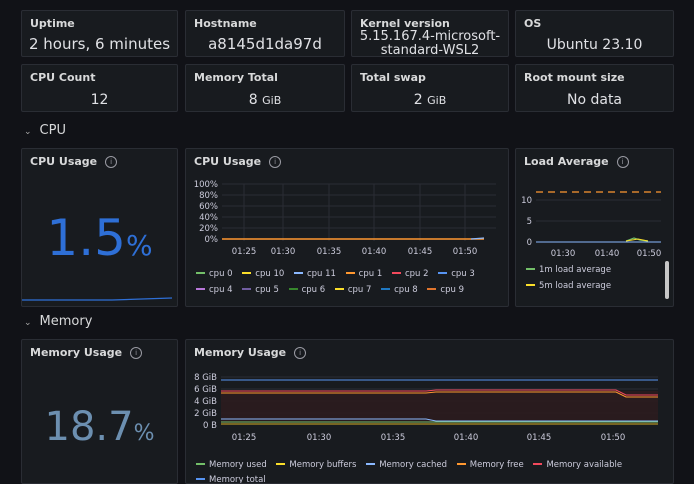 This screenshot has height=484, width=694. I want to click on y-tick: 5, so click(529, 222).